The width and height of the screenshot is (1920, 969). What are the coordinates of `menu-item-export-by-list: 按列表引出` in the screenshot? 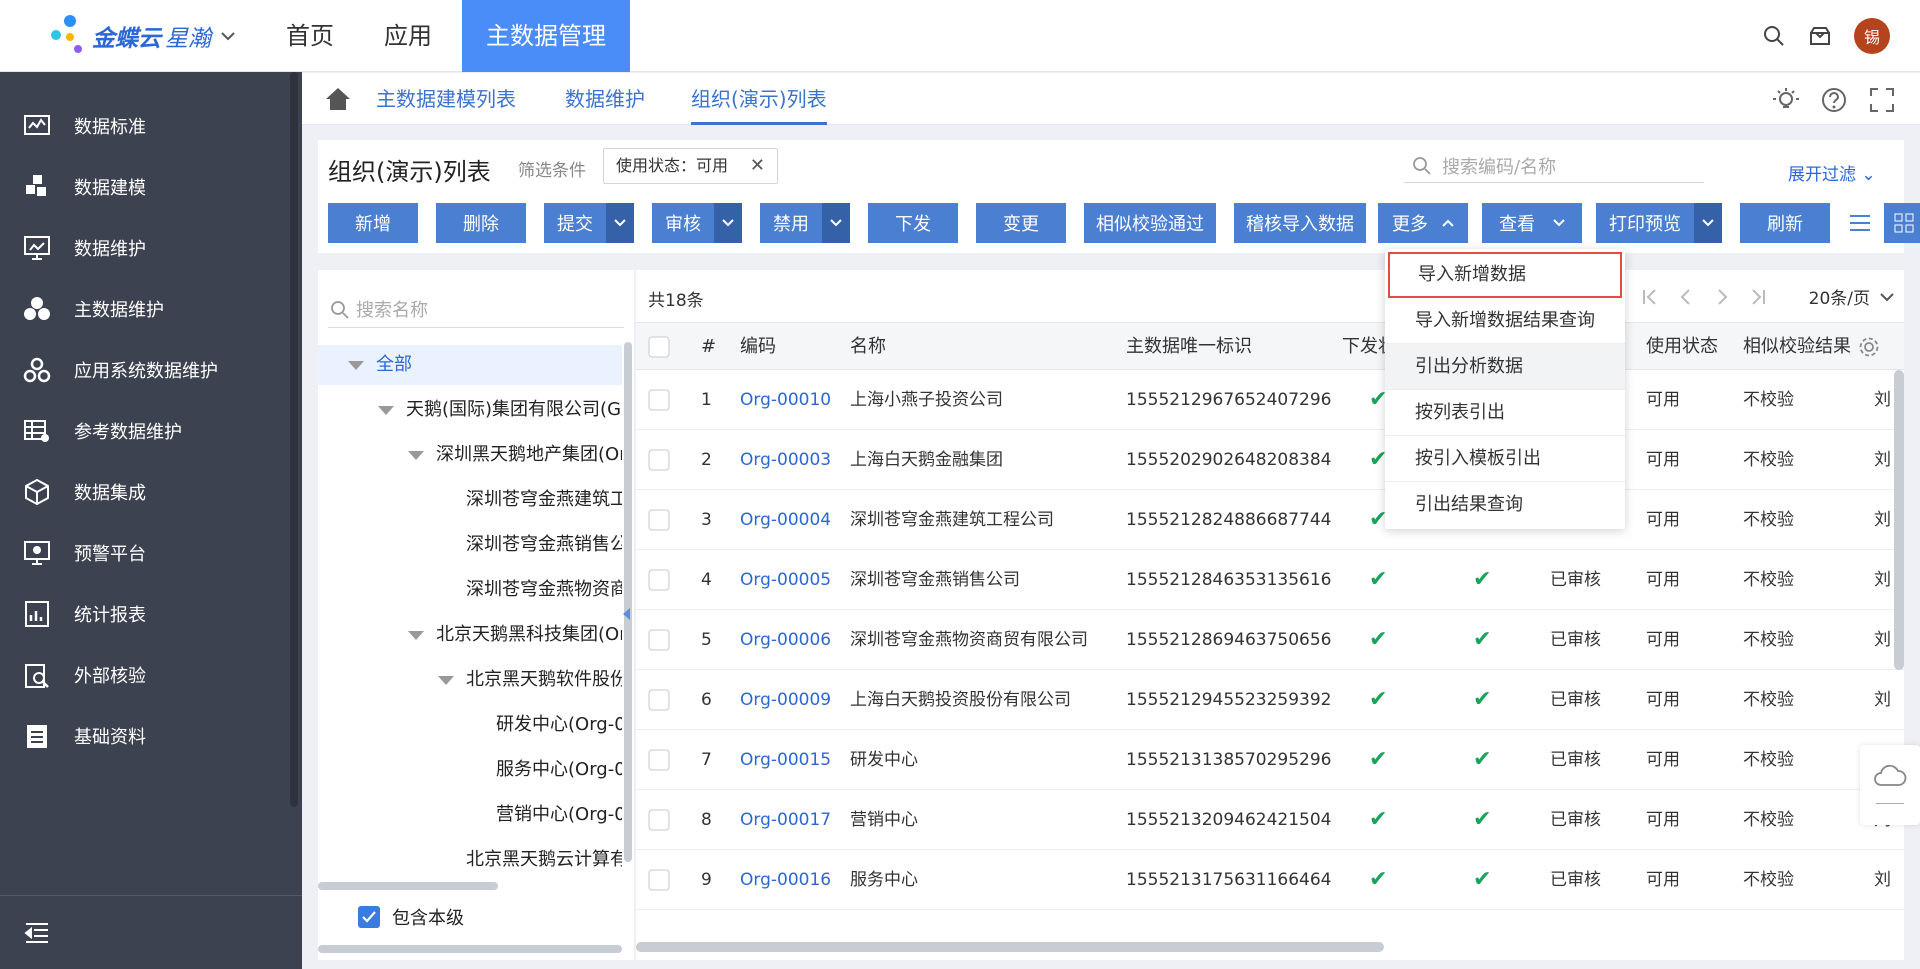 It's located at (1505, 413).